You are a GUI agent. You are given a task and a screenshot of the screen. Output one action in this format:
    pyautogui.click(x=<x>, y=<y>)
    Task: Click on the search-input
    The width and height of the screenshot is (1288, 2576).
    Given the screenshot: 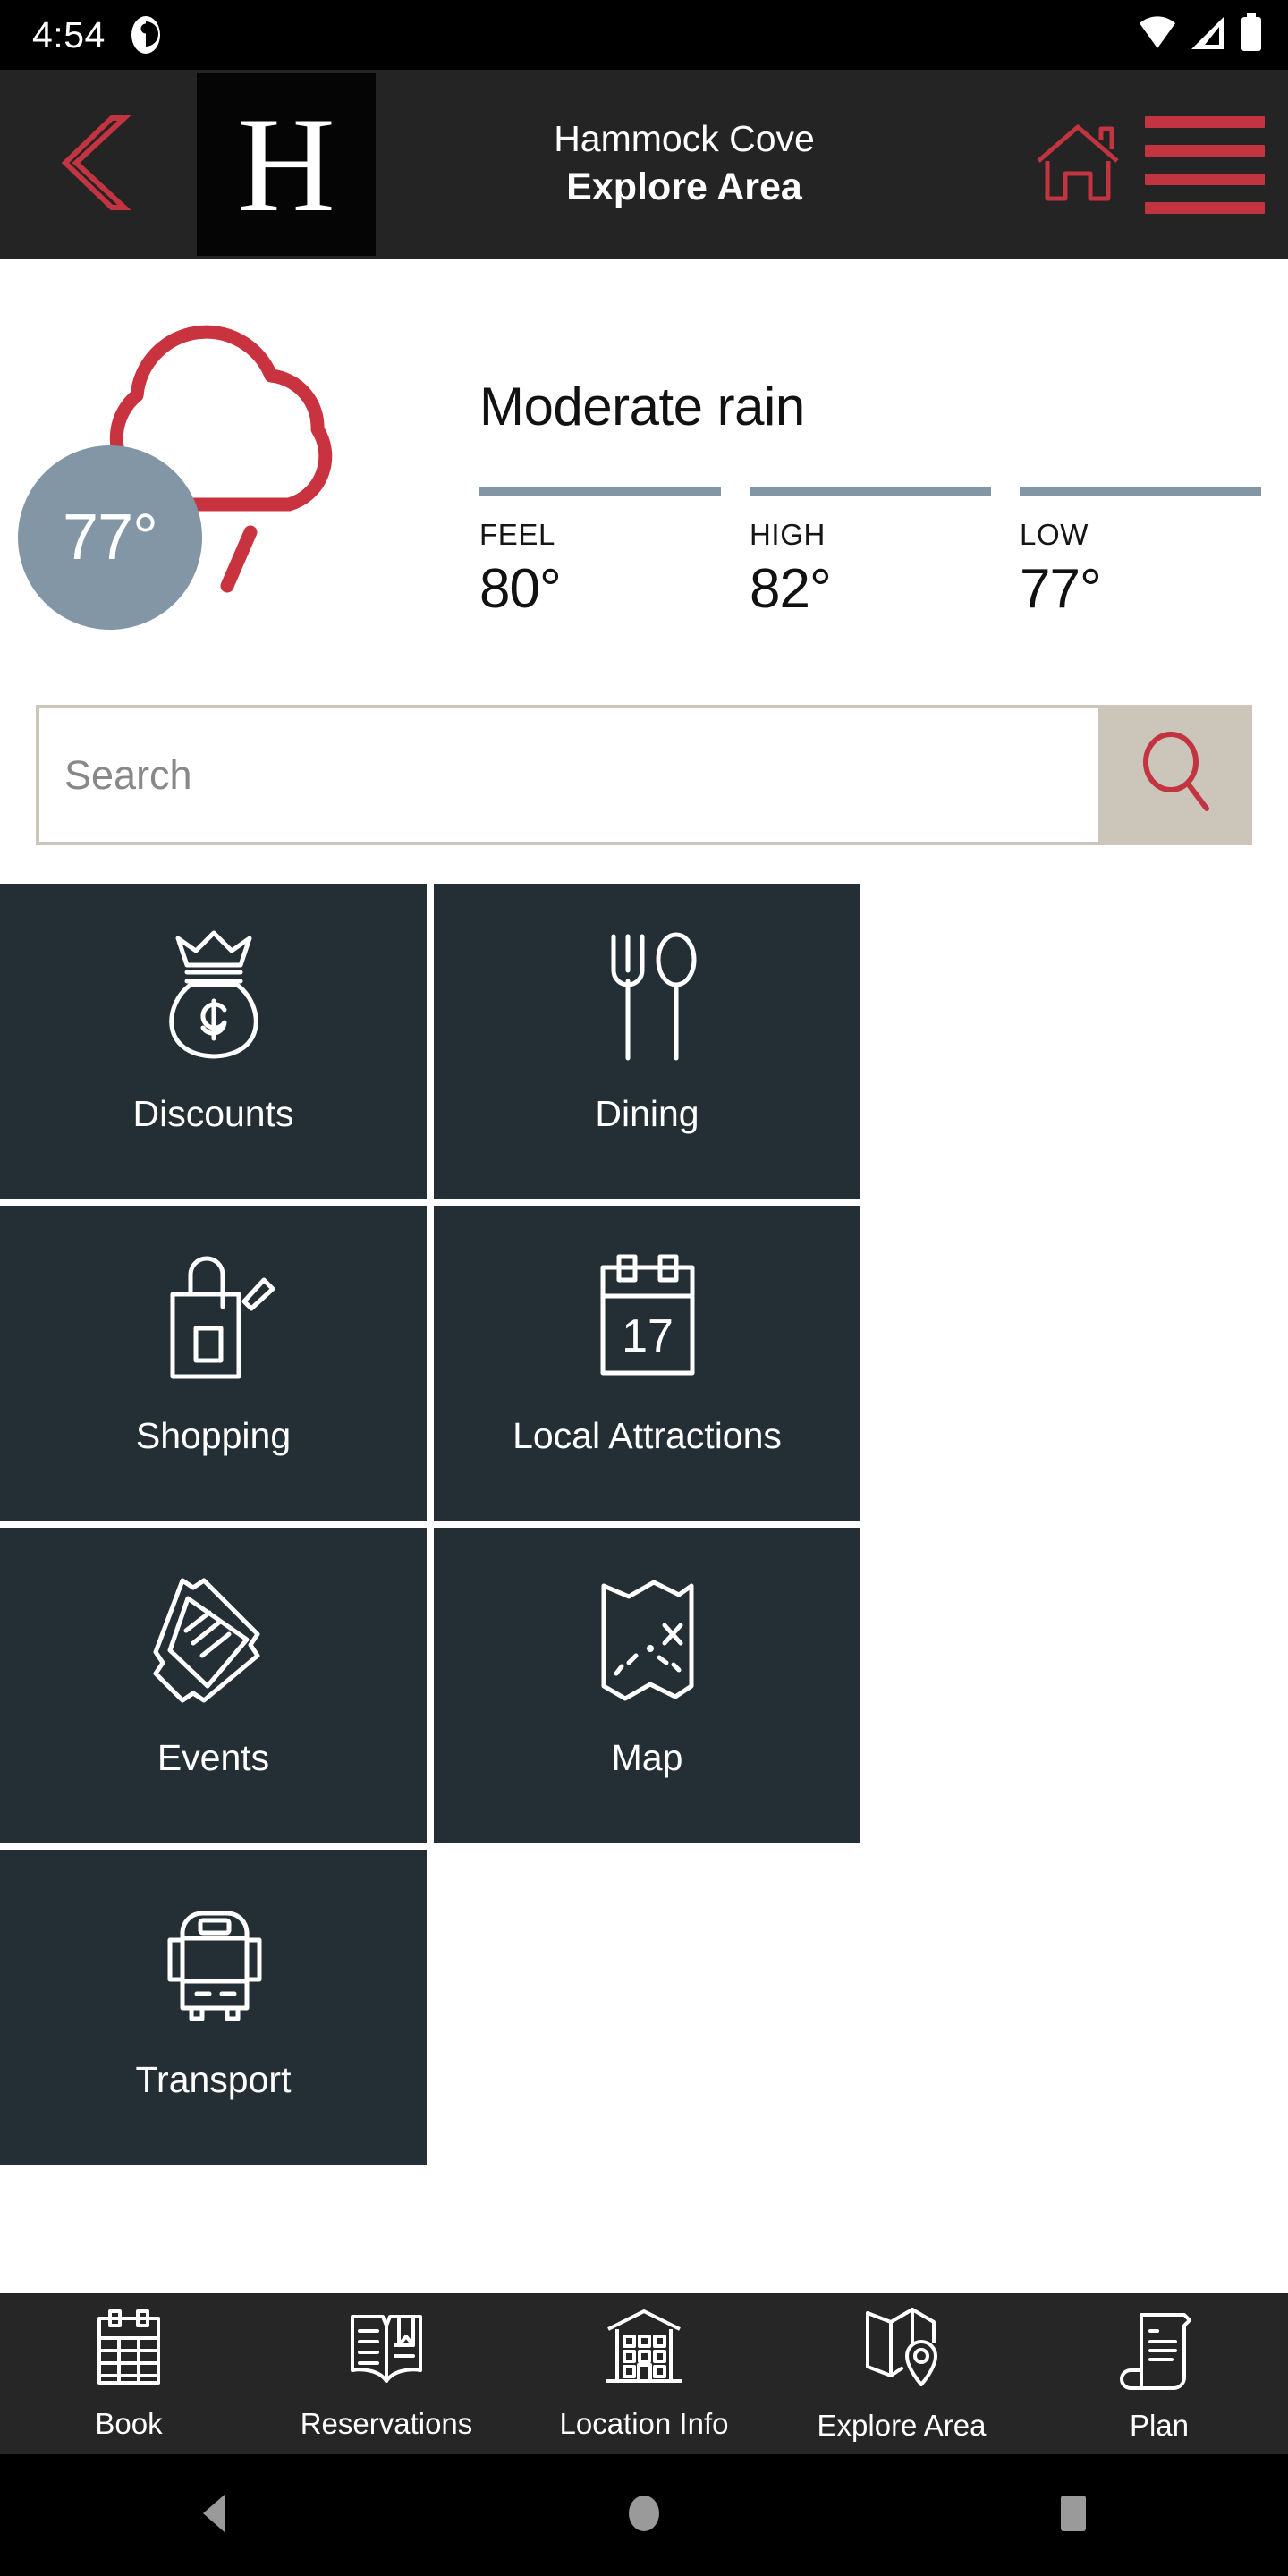 What is the action you would take?
    pyautogui.click(x=568, y=775)
    